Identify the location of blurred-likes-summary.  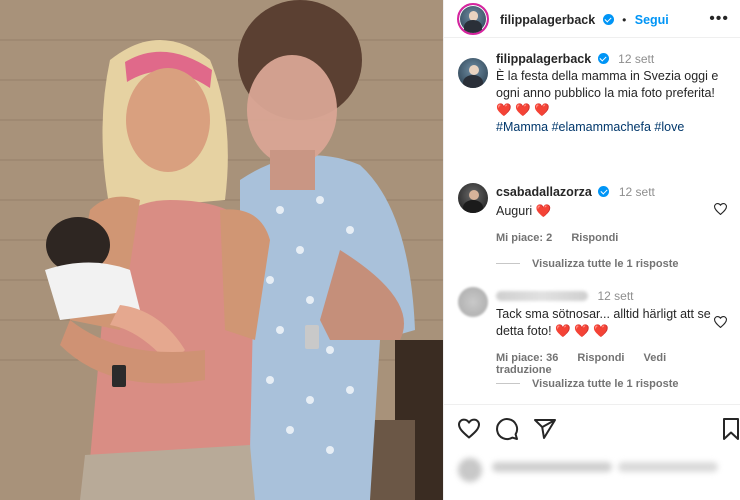
(593, 472).